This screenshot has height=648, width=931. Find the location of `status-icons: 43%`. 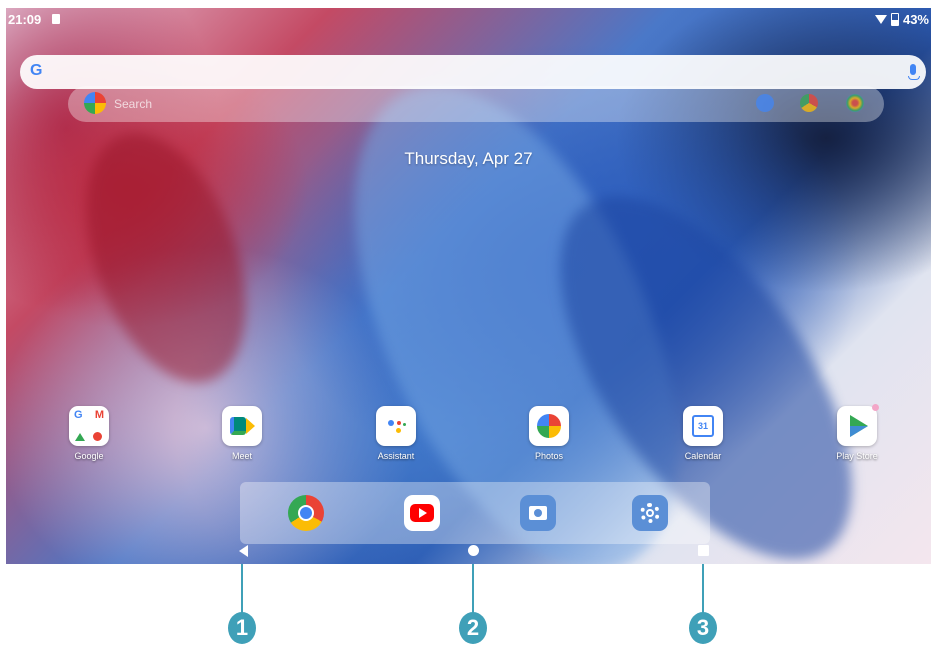

status-icons: 43% is located at coordinates (901, 19).